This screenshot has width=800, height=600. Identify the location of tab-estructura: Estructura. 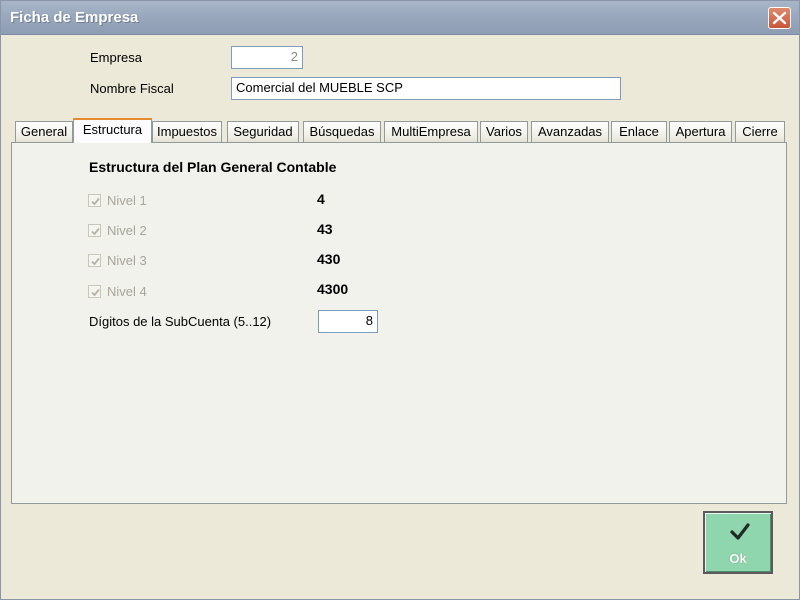
(112, 130).